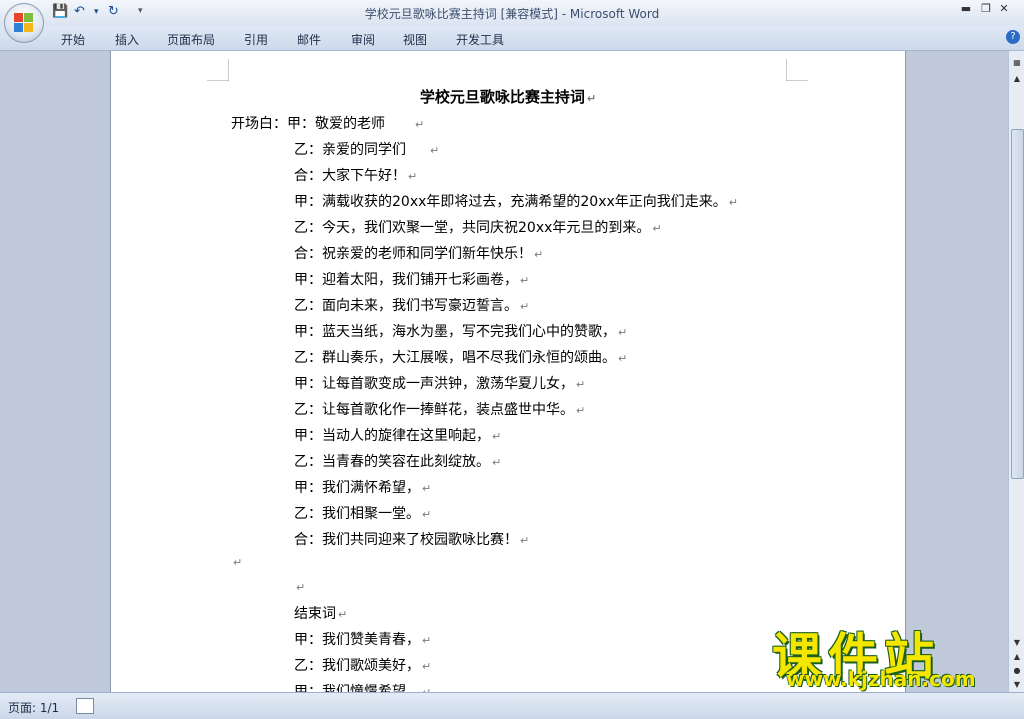 This screenshot has width=1024, height=719. What do you see at coordinates (440, 410) in the screenshot?
I see `line-12: 乙：让每首歌化作一捧鲜花，装点盛世中华。 ↵` at bounding box center [440, 410].